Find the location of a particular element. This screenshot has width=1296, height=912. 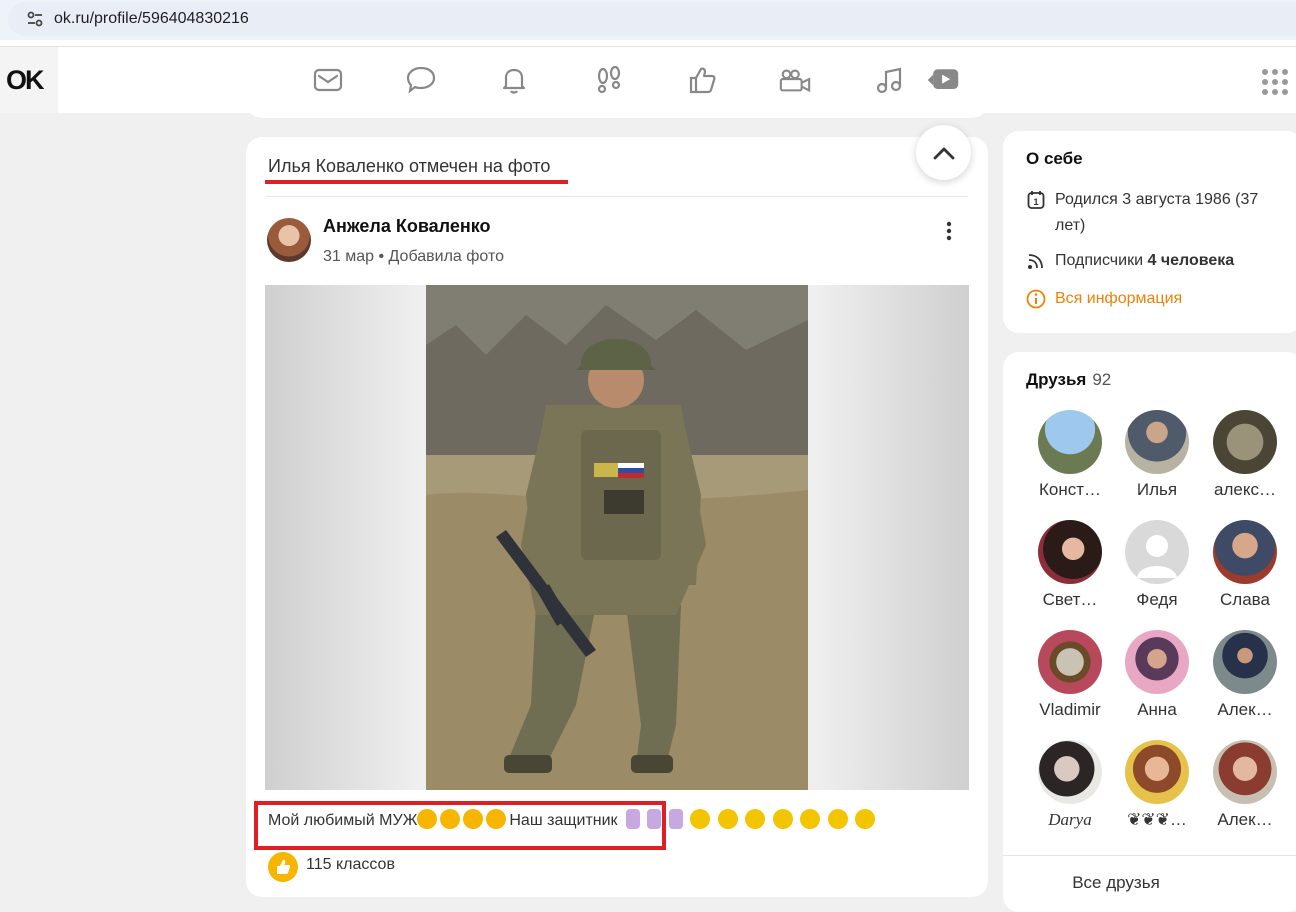

rss-icon is located at coordinates (1036, 261).